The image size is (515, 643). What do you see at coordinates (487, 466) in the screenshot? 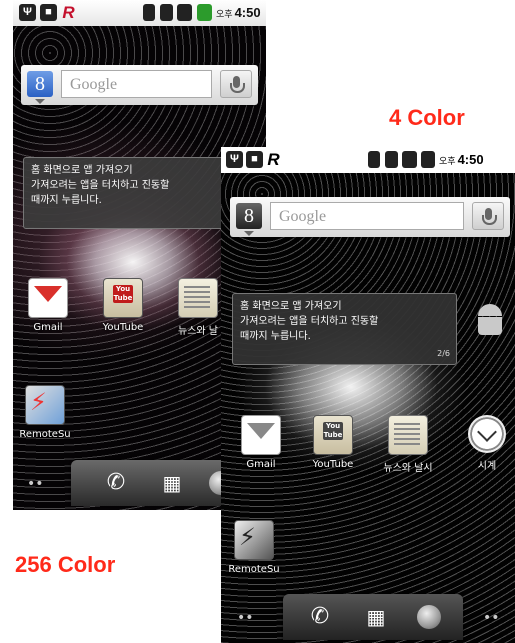
I see `app-label: 시계` at bounding box center [487, 466].